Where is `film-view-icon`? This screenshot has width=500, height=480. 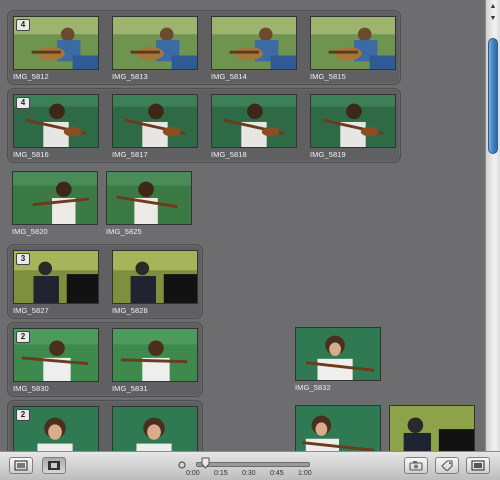
film-view-icon is located at coordinates (54, 465).